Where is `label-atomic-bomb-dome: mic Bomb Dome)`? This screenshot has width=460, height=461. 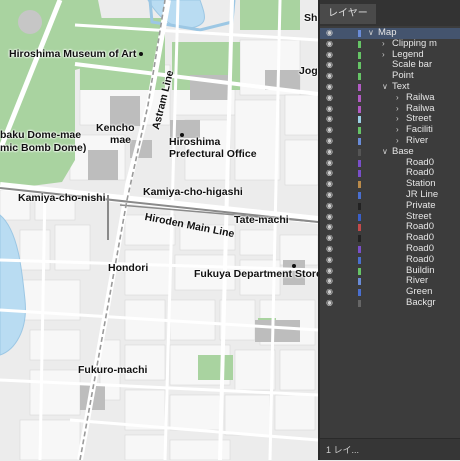
label-atomic-bomb-dome: mic Bomb Dome) is located at coordinates (43, 148).